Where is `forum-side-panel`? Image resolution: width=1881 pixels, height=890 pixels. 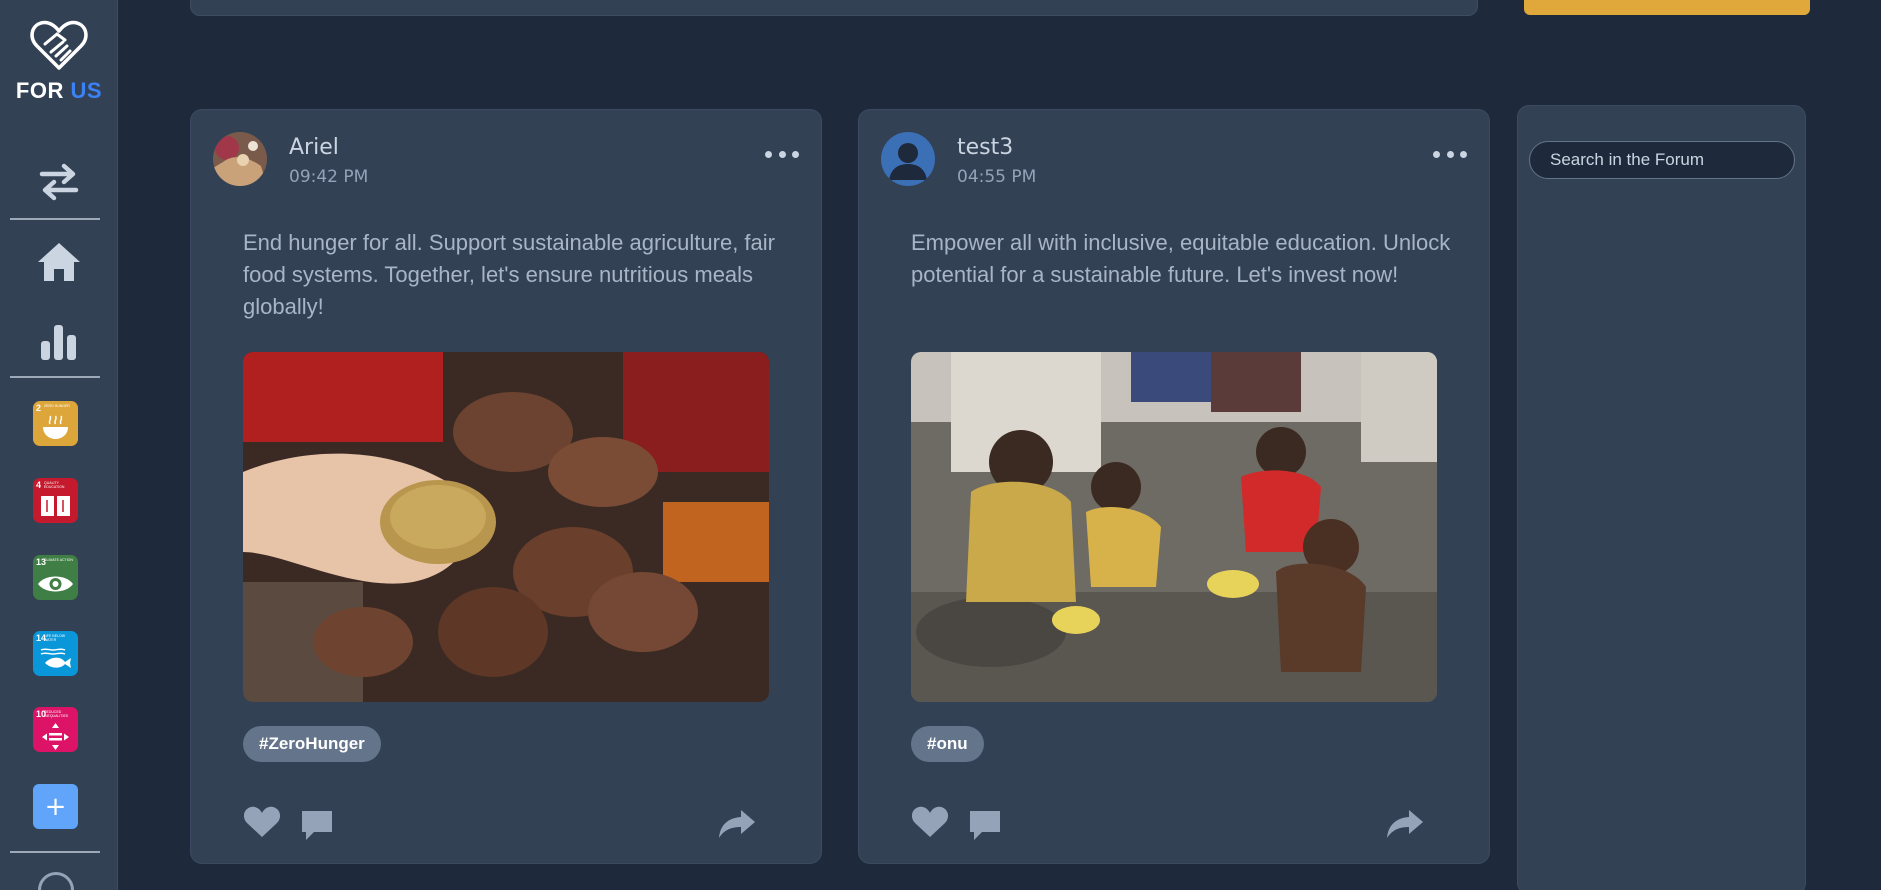
forum-side-panel is located at coordinates (1661, 497).